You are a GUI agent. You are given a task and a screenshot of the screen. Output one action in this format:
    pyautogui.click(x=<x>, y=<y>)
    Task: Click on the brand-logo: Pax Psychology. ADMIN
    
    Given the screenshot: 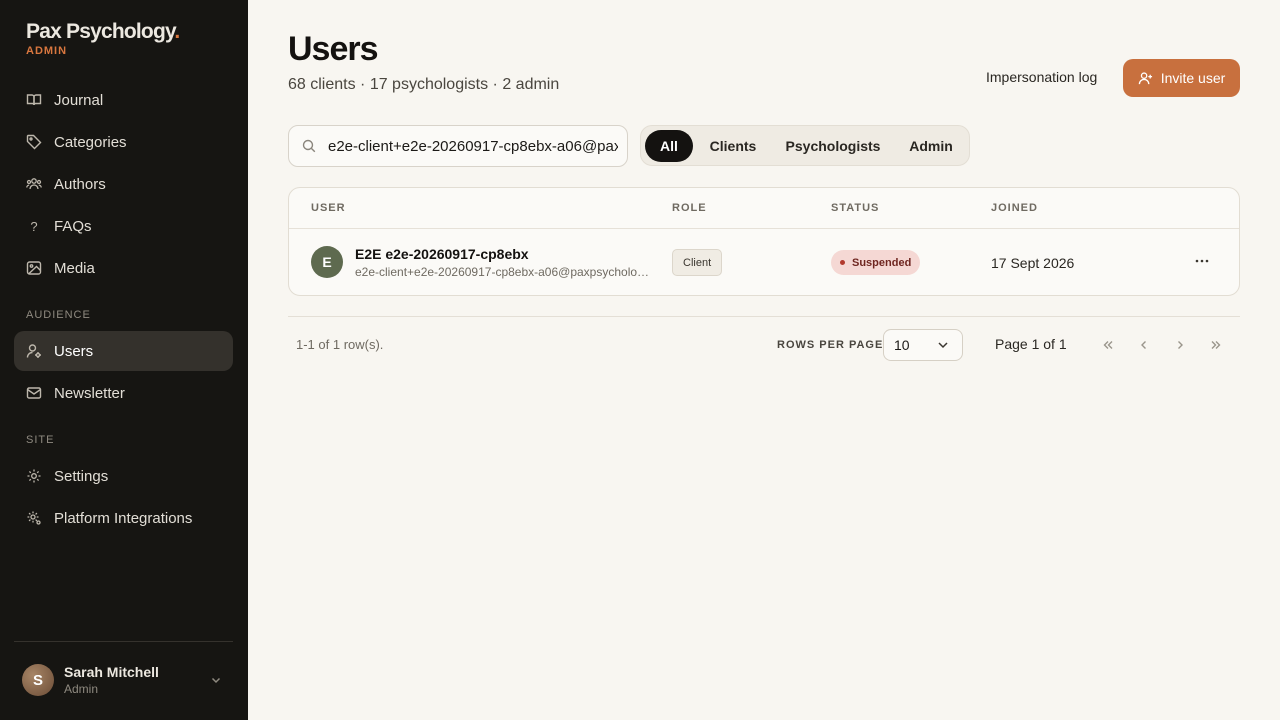 What is the action you would take?
    pyautogui.click(x=103, y=38)
    